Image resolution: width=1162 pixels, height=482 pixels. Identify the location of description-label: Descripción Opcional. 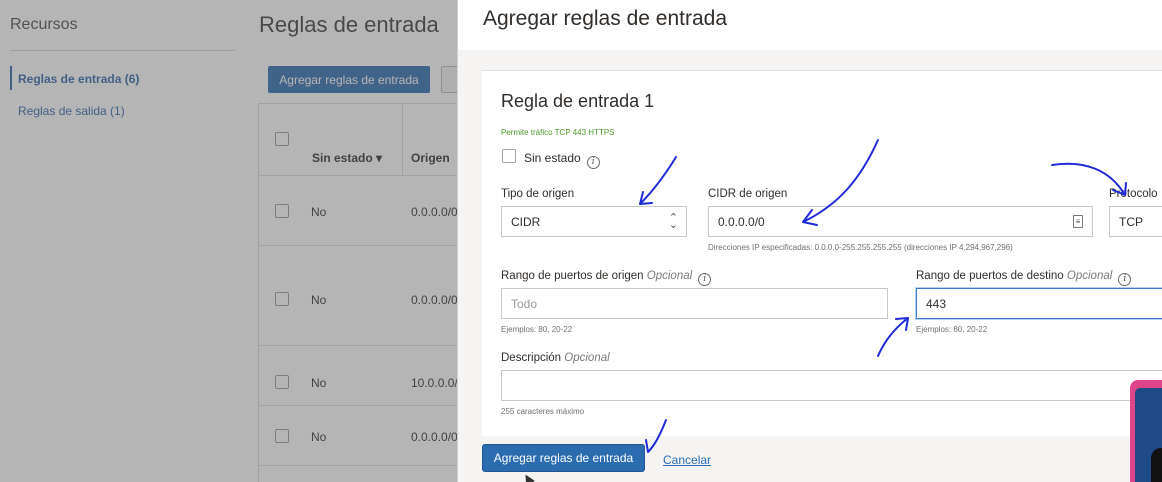
(555, 358).